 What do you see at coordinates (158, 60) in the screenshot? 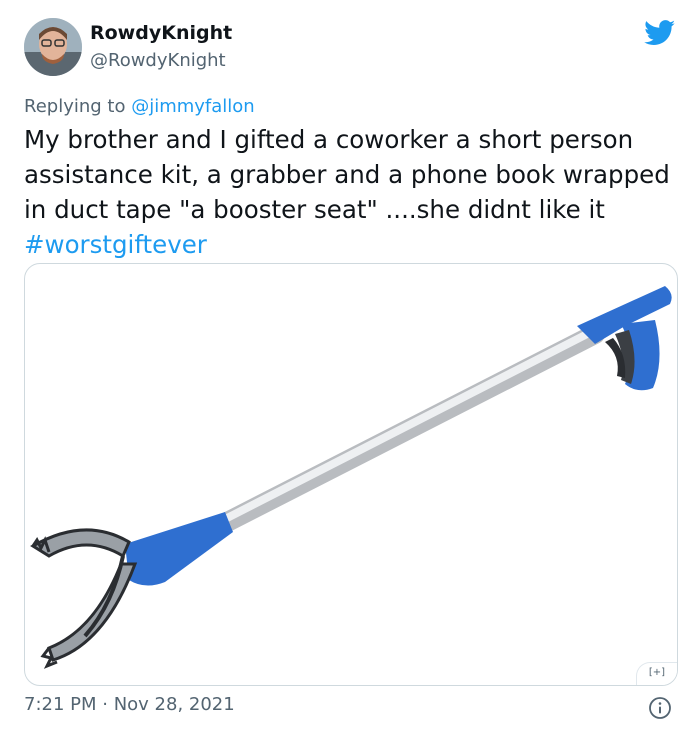
I see `user-handle: @RowdyKnight` at bounding box center [158, 60].